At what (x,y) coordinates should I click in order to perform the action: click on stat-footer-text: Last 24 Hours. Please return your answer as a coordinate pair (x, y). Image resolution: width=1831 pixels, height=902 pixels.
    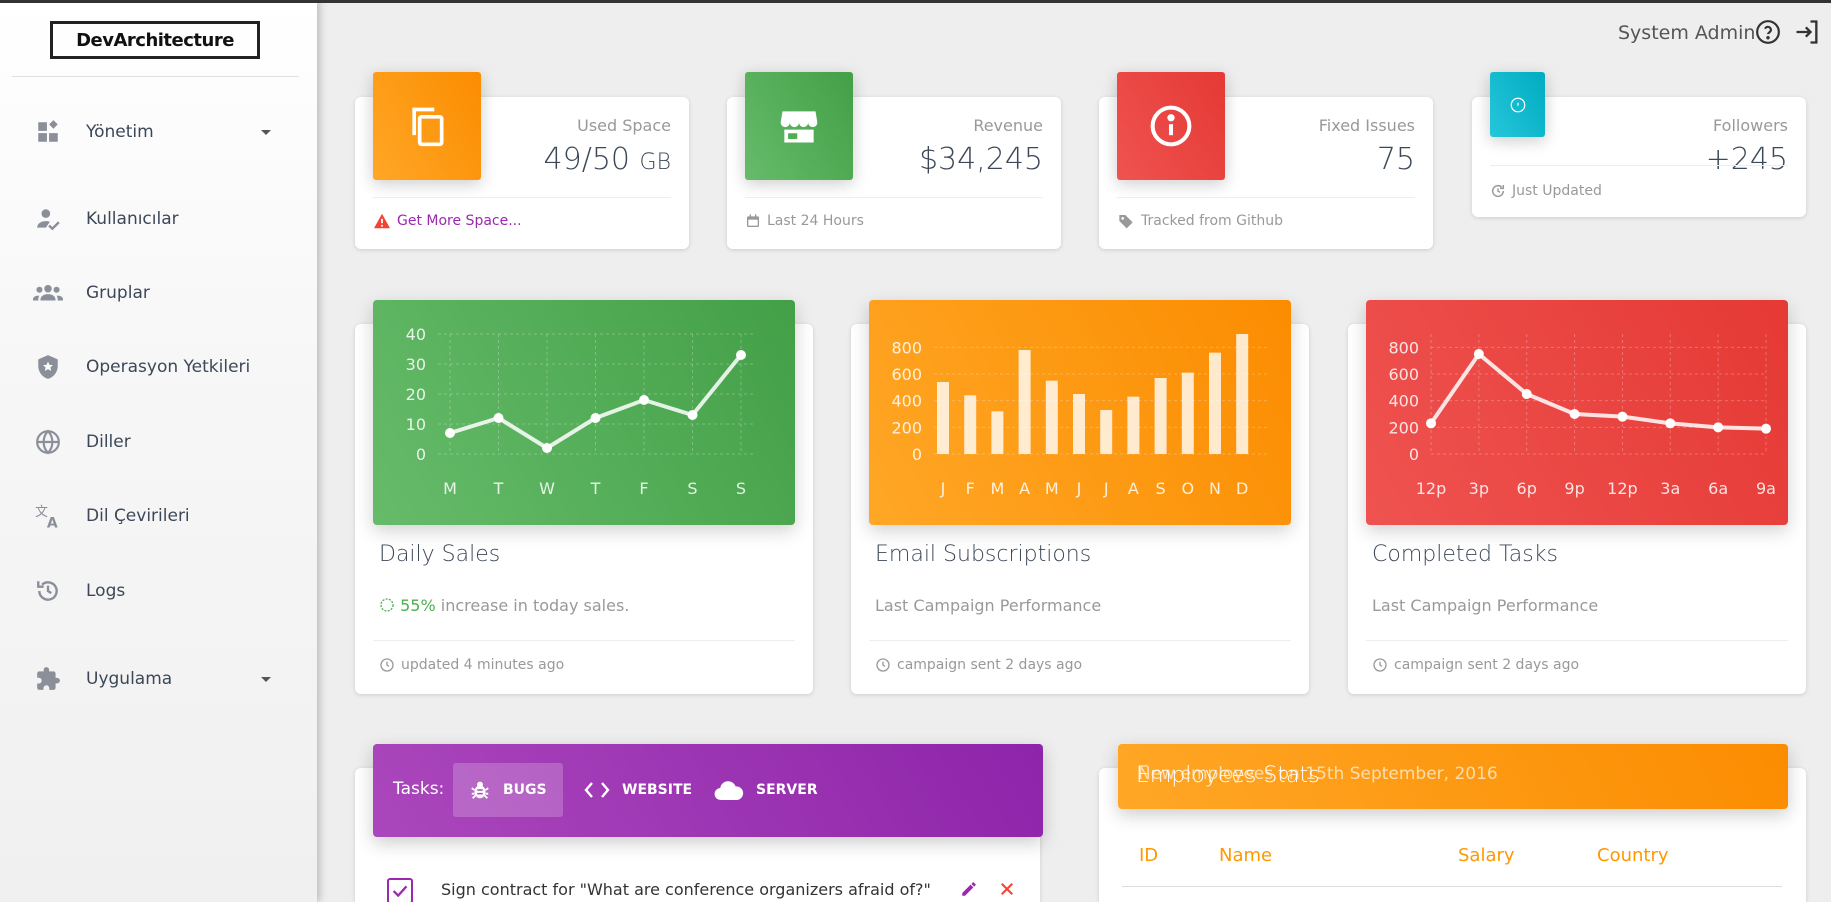
    Looking at the image, I should click on (815, 221).